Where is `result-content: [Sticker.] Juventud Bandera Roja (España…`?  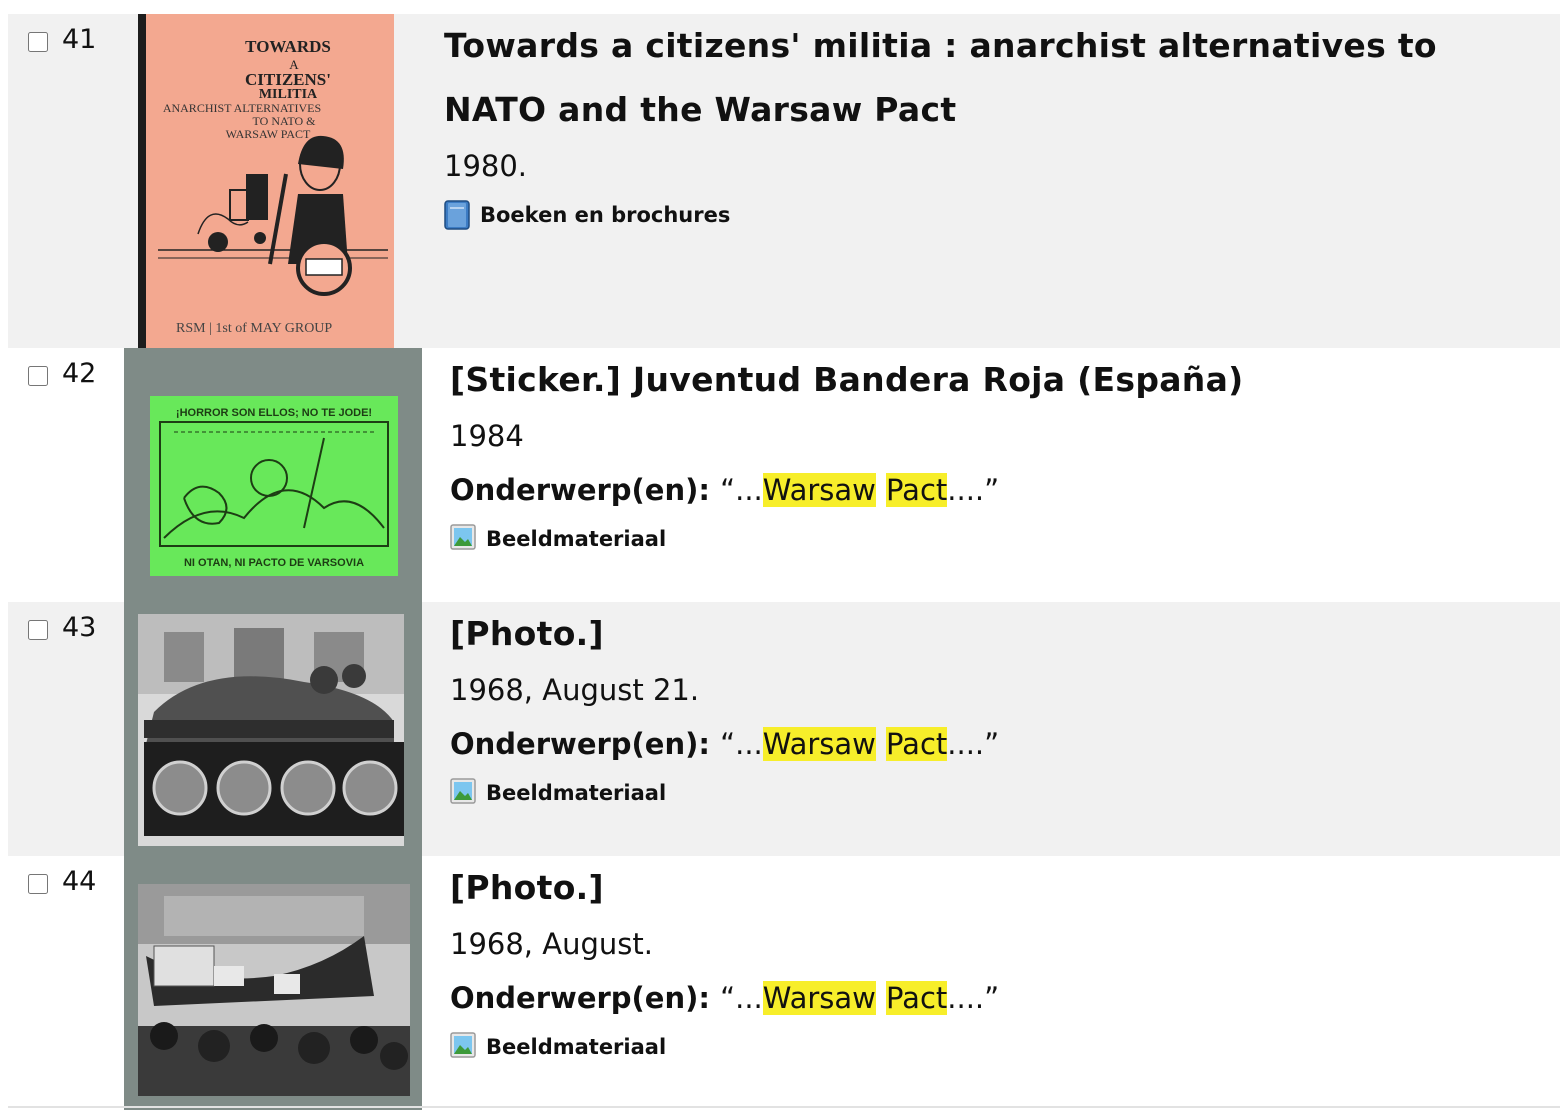 result-content: [Sticker.] Juventud Bandera Roja (España… is located at coordinates (847, 451).